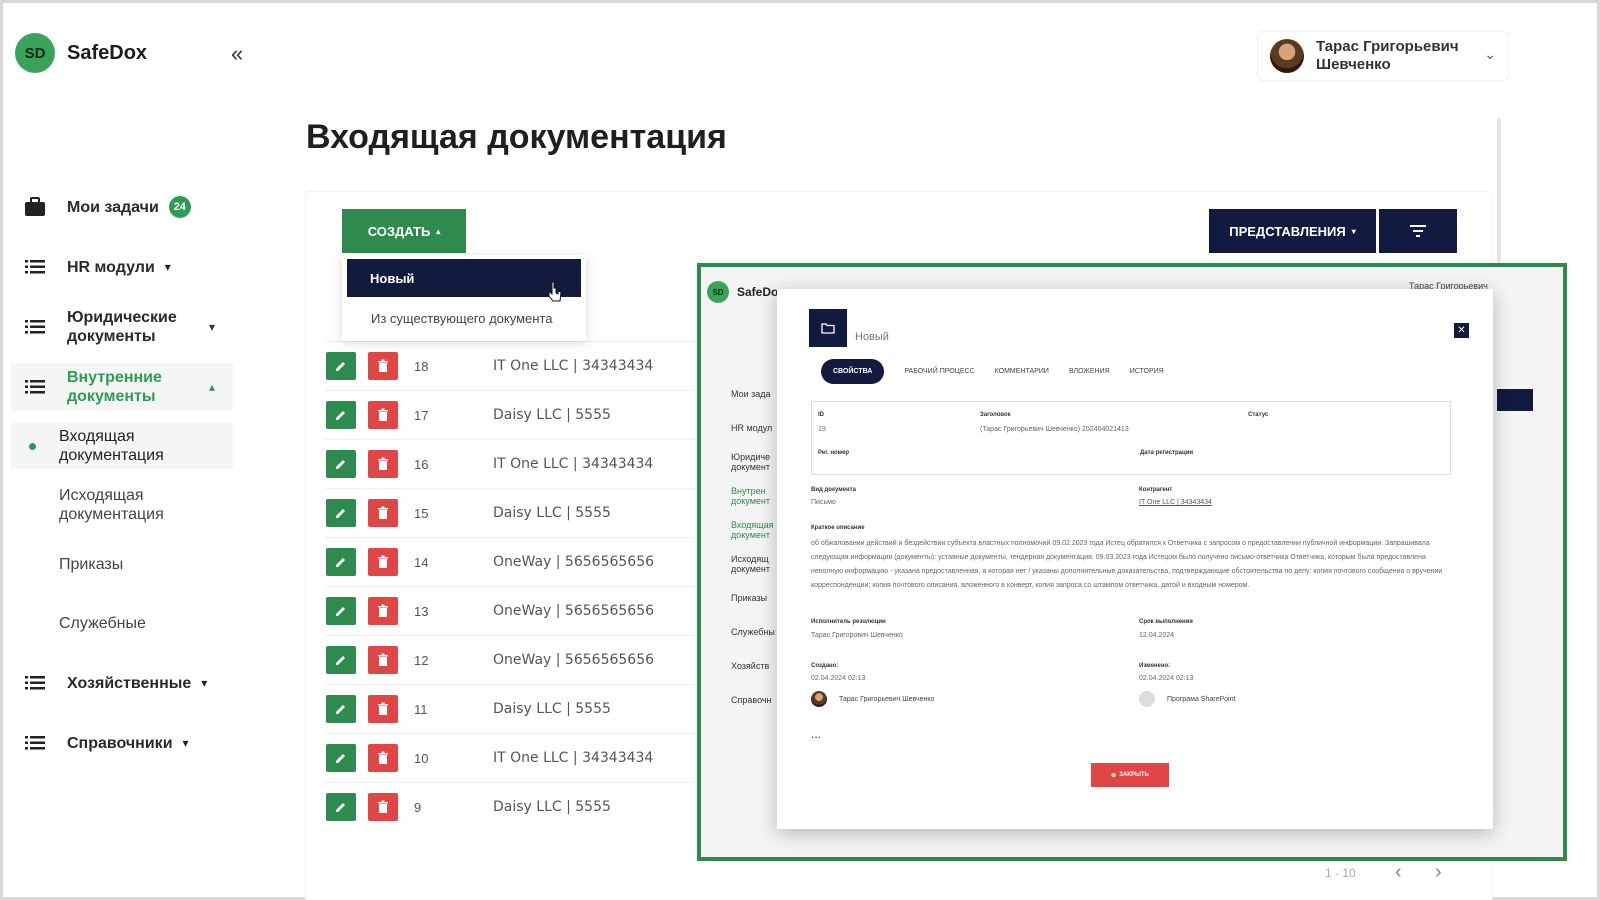 The height and width of the screenshot is (900, 1600). I want to click on views-button: ПРЕДСТАВЛЕНИЯ ▾, so click(1292, 231).